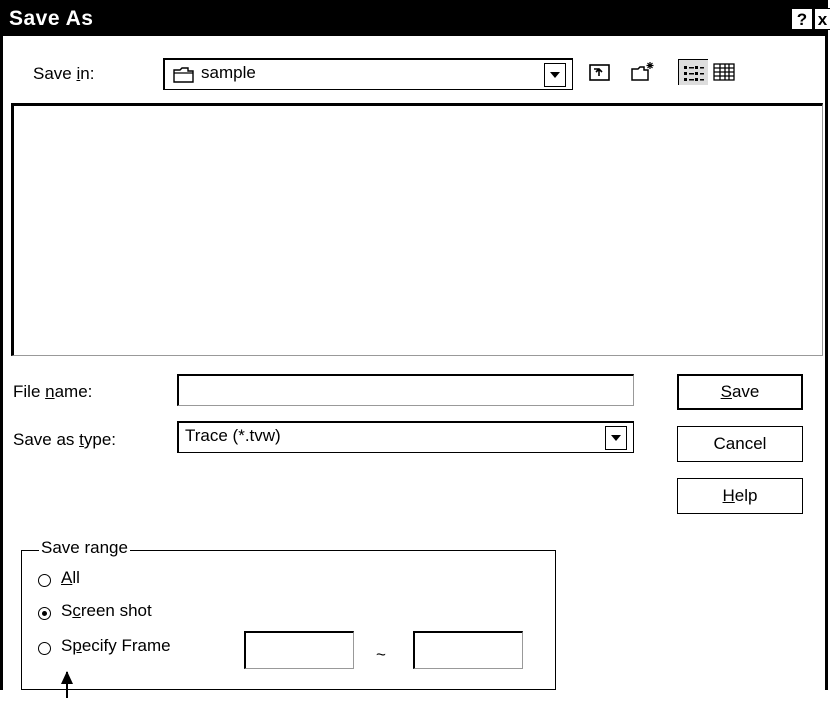 Image resolution: width=830 pixels, height=703 pixels. I want to click on radio-screen-shot, so click(44, 613).